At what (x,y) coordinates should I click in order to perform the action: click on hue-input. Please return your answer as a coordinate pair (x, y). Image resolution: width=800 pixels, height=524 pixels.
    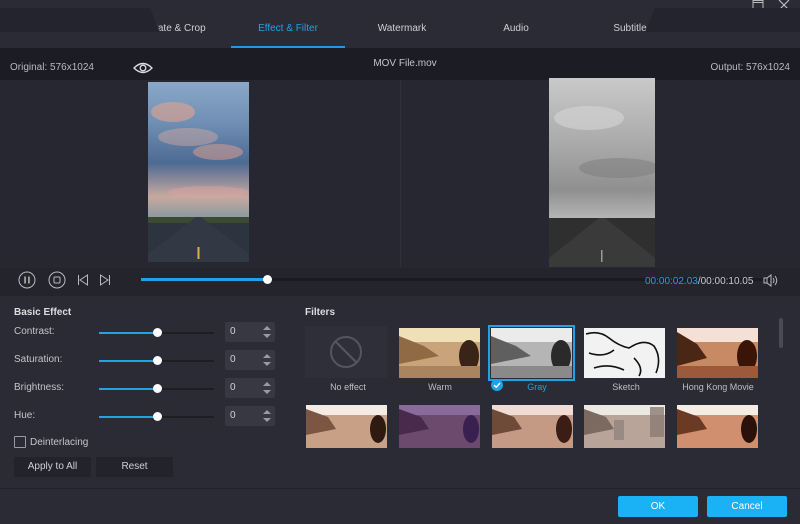
    Looking at the image, I should click on (244, 415).